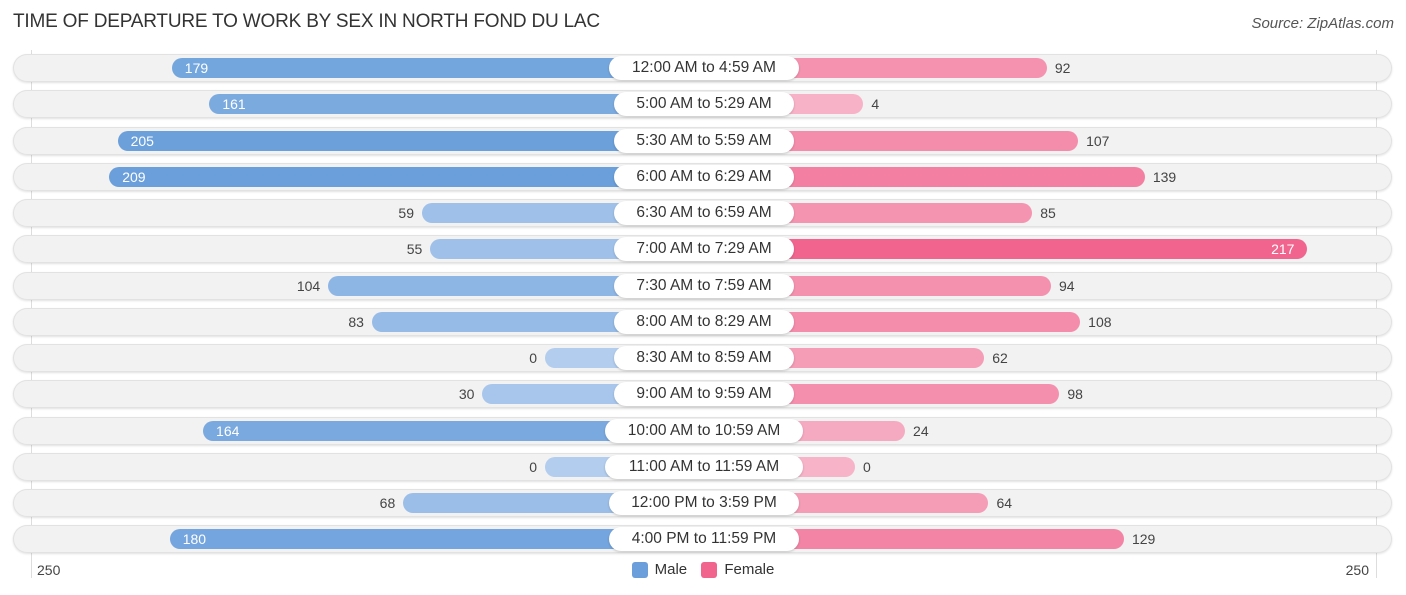 The height and width of the screenshot is (595, 1406). Describe the element at coordinates (134, 176) in the screenshot. I see `value-label-male: 209` at that location.